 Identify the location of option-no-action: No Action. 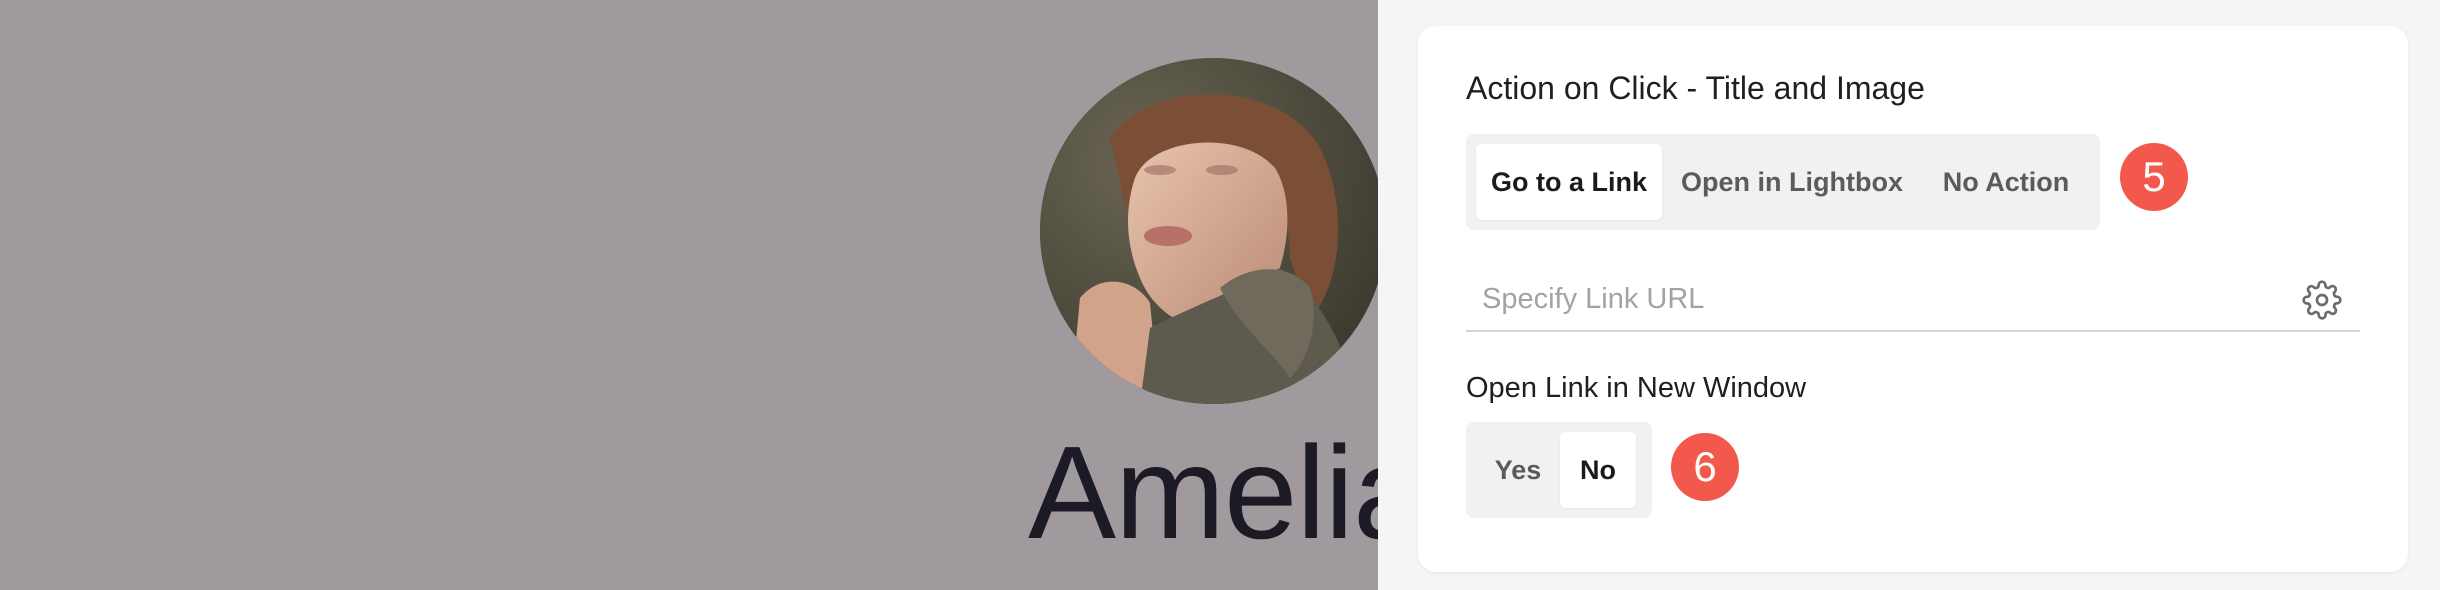
(2006, 182).